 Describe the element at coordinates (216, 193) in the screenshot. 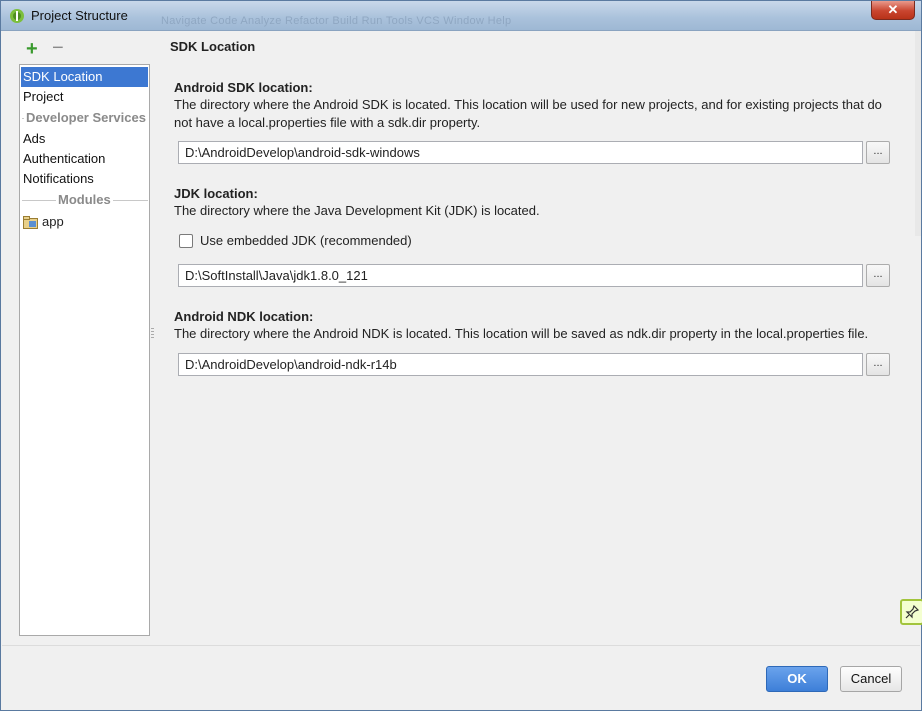

I see `jdk-title: JDK location:` at that location.